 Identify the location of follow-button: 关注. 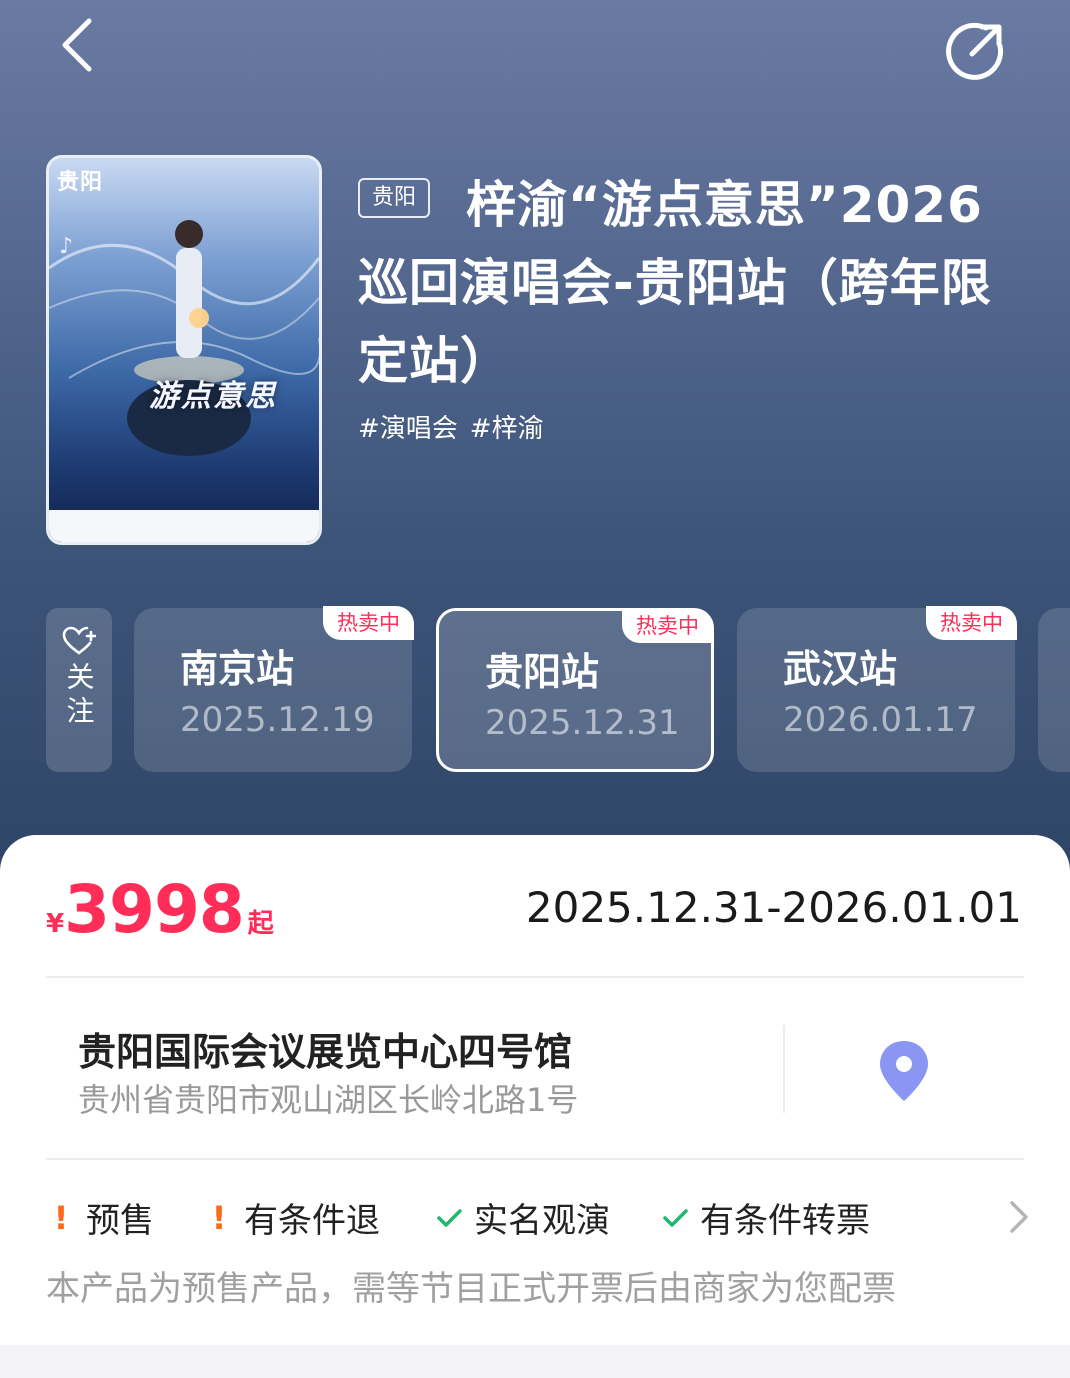
(79, 690).